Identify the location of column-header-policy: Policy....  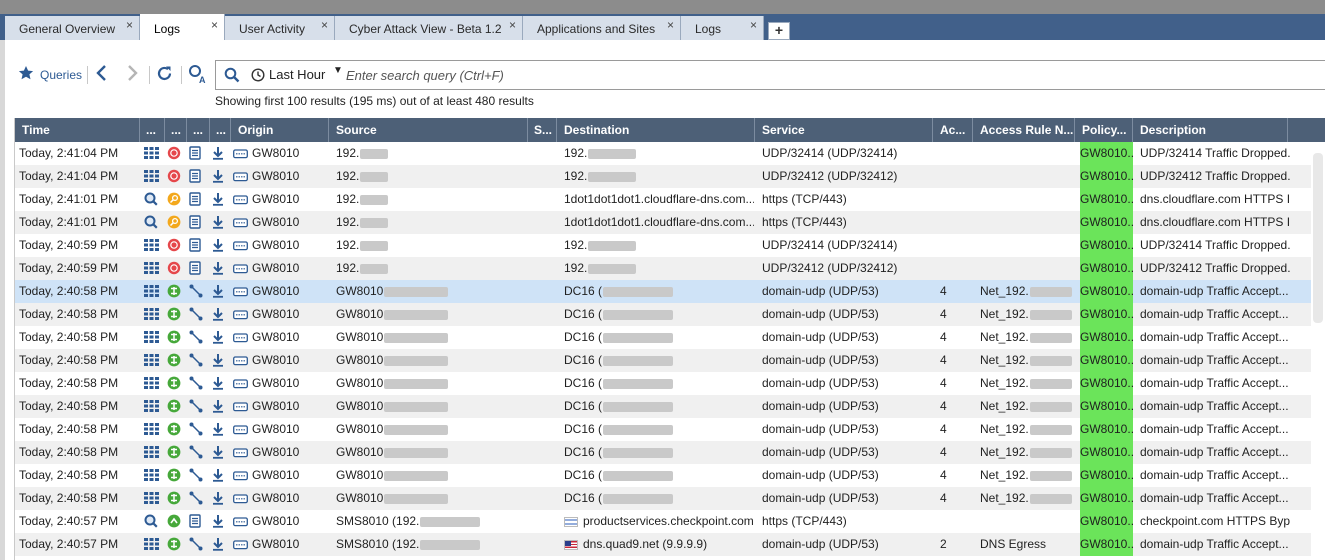
(1104, 130).